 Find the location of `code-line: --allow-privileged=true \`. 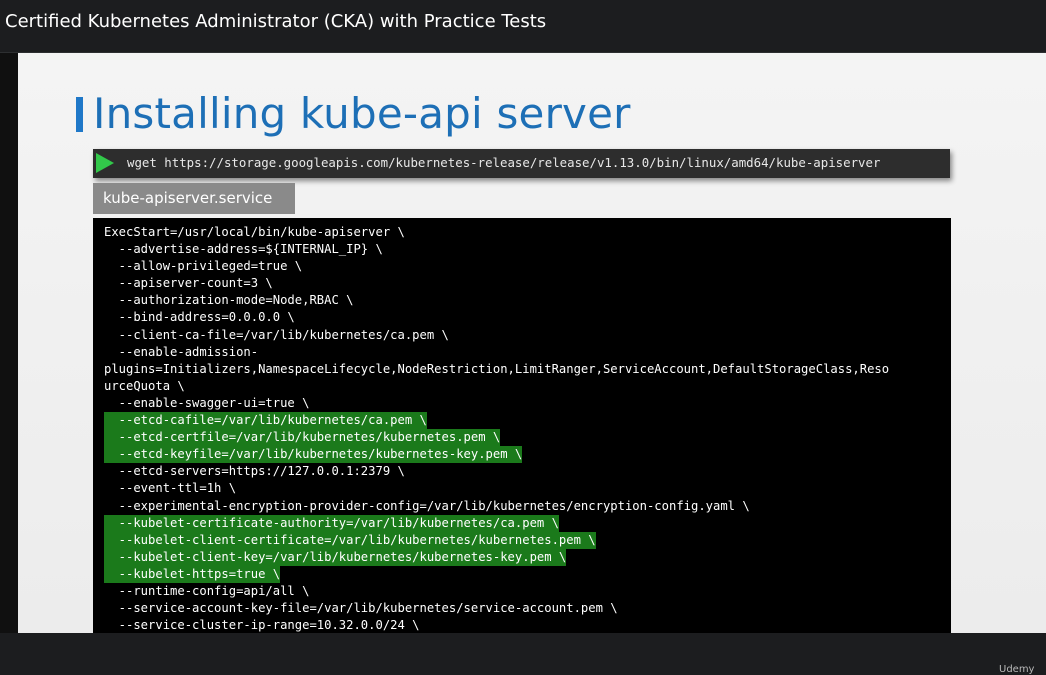

code-line: --allow-privileged=true \ is located at coordinates (203, 266).